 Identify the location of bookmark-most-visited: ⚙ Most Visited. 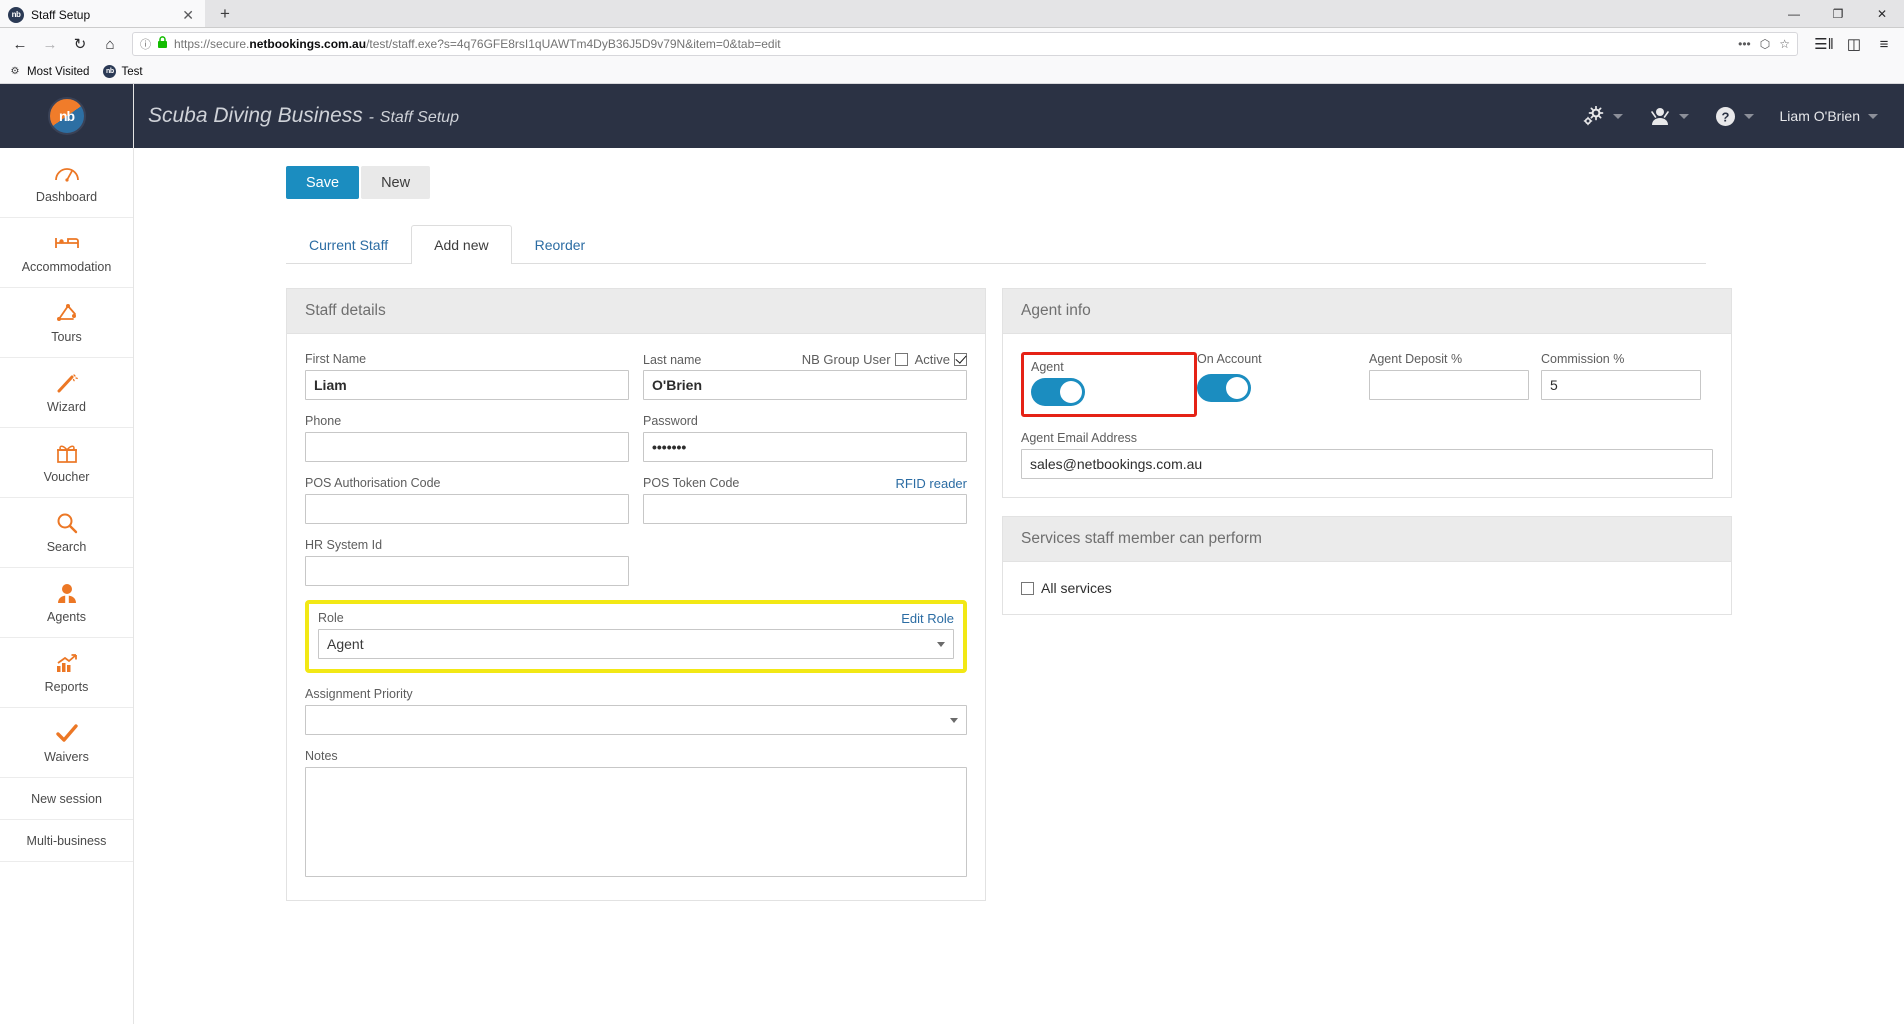
(49, 72).